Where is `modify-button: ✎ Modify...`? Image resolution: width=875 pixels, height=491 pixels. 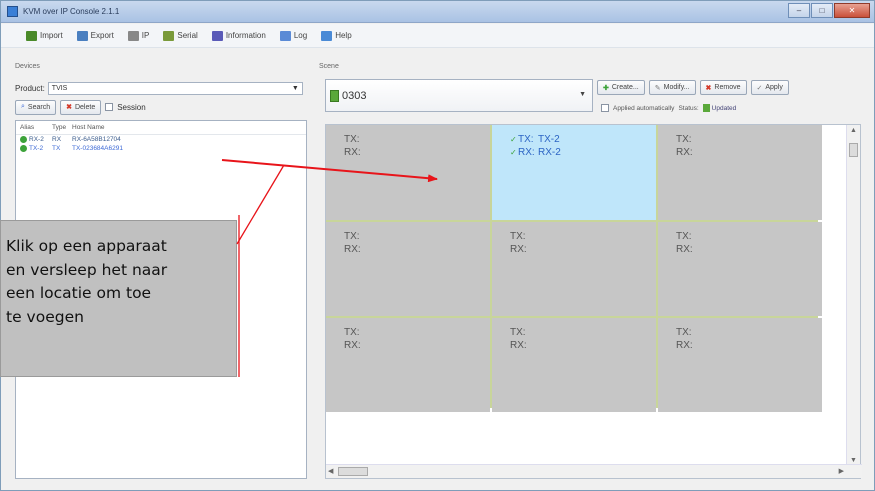
modify-button: ✎ Modify... is located at coordinates (672, 87).